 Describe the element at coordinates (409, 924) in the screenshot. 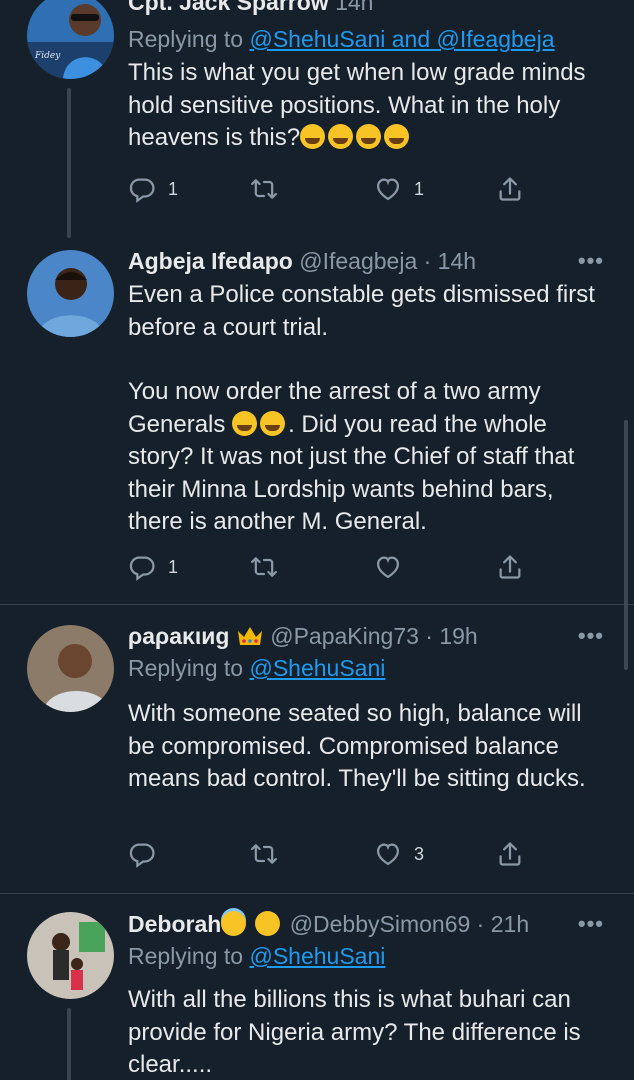

I see `user-handle: @DebbySimon69 · 21h` at that location.